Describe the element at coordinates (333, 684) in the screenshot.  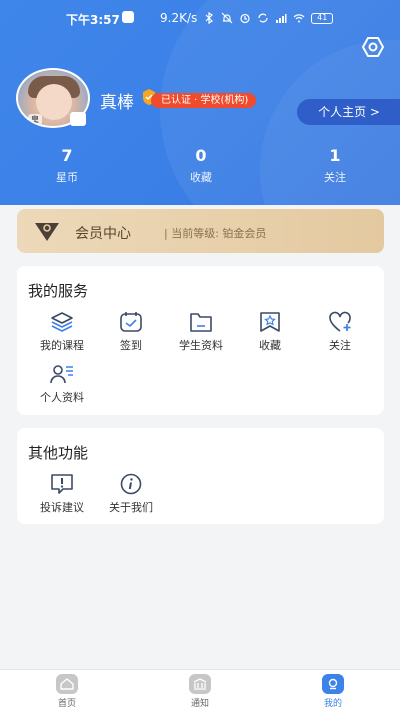
I see `profile-icon` at that location.